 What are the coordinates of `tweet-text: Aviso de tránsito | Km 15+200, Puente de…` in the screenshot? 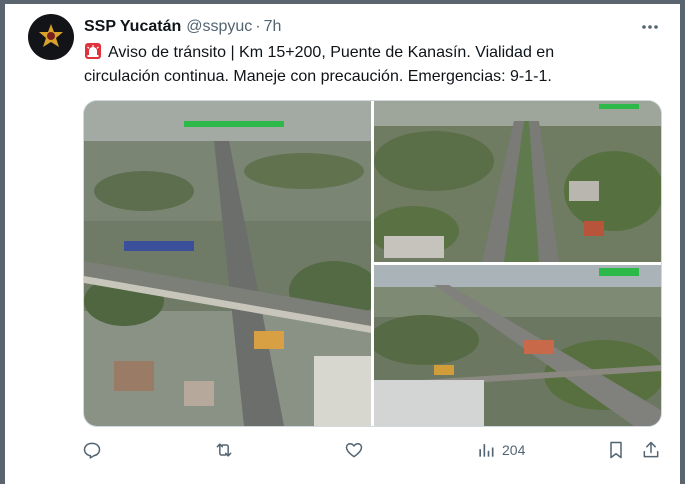 It's located at (344, 65).